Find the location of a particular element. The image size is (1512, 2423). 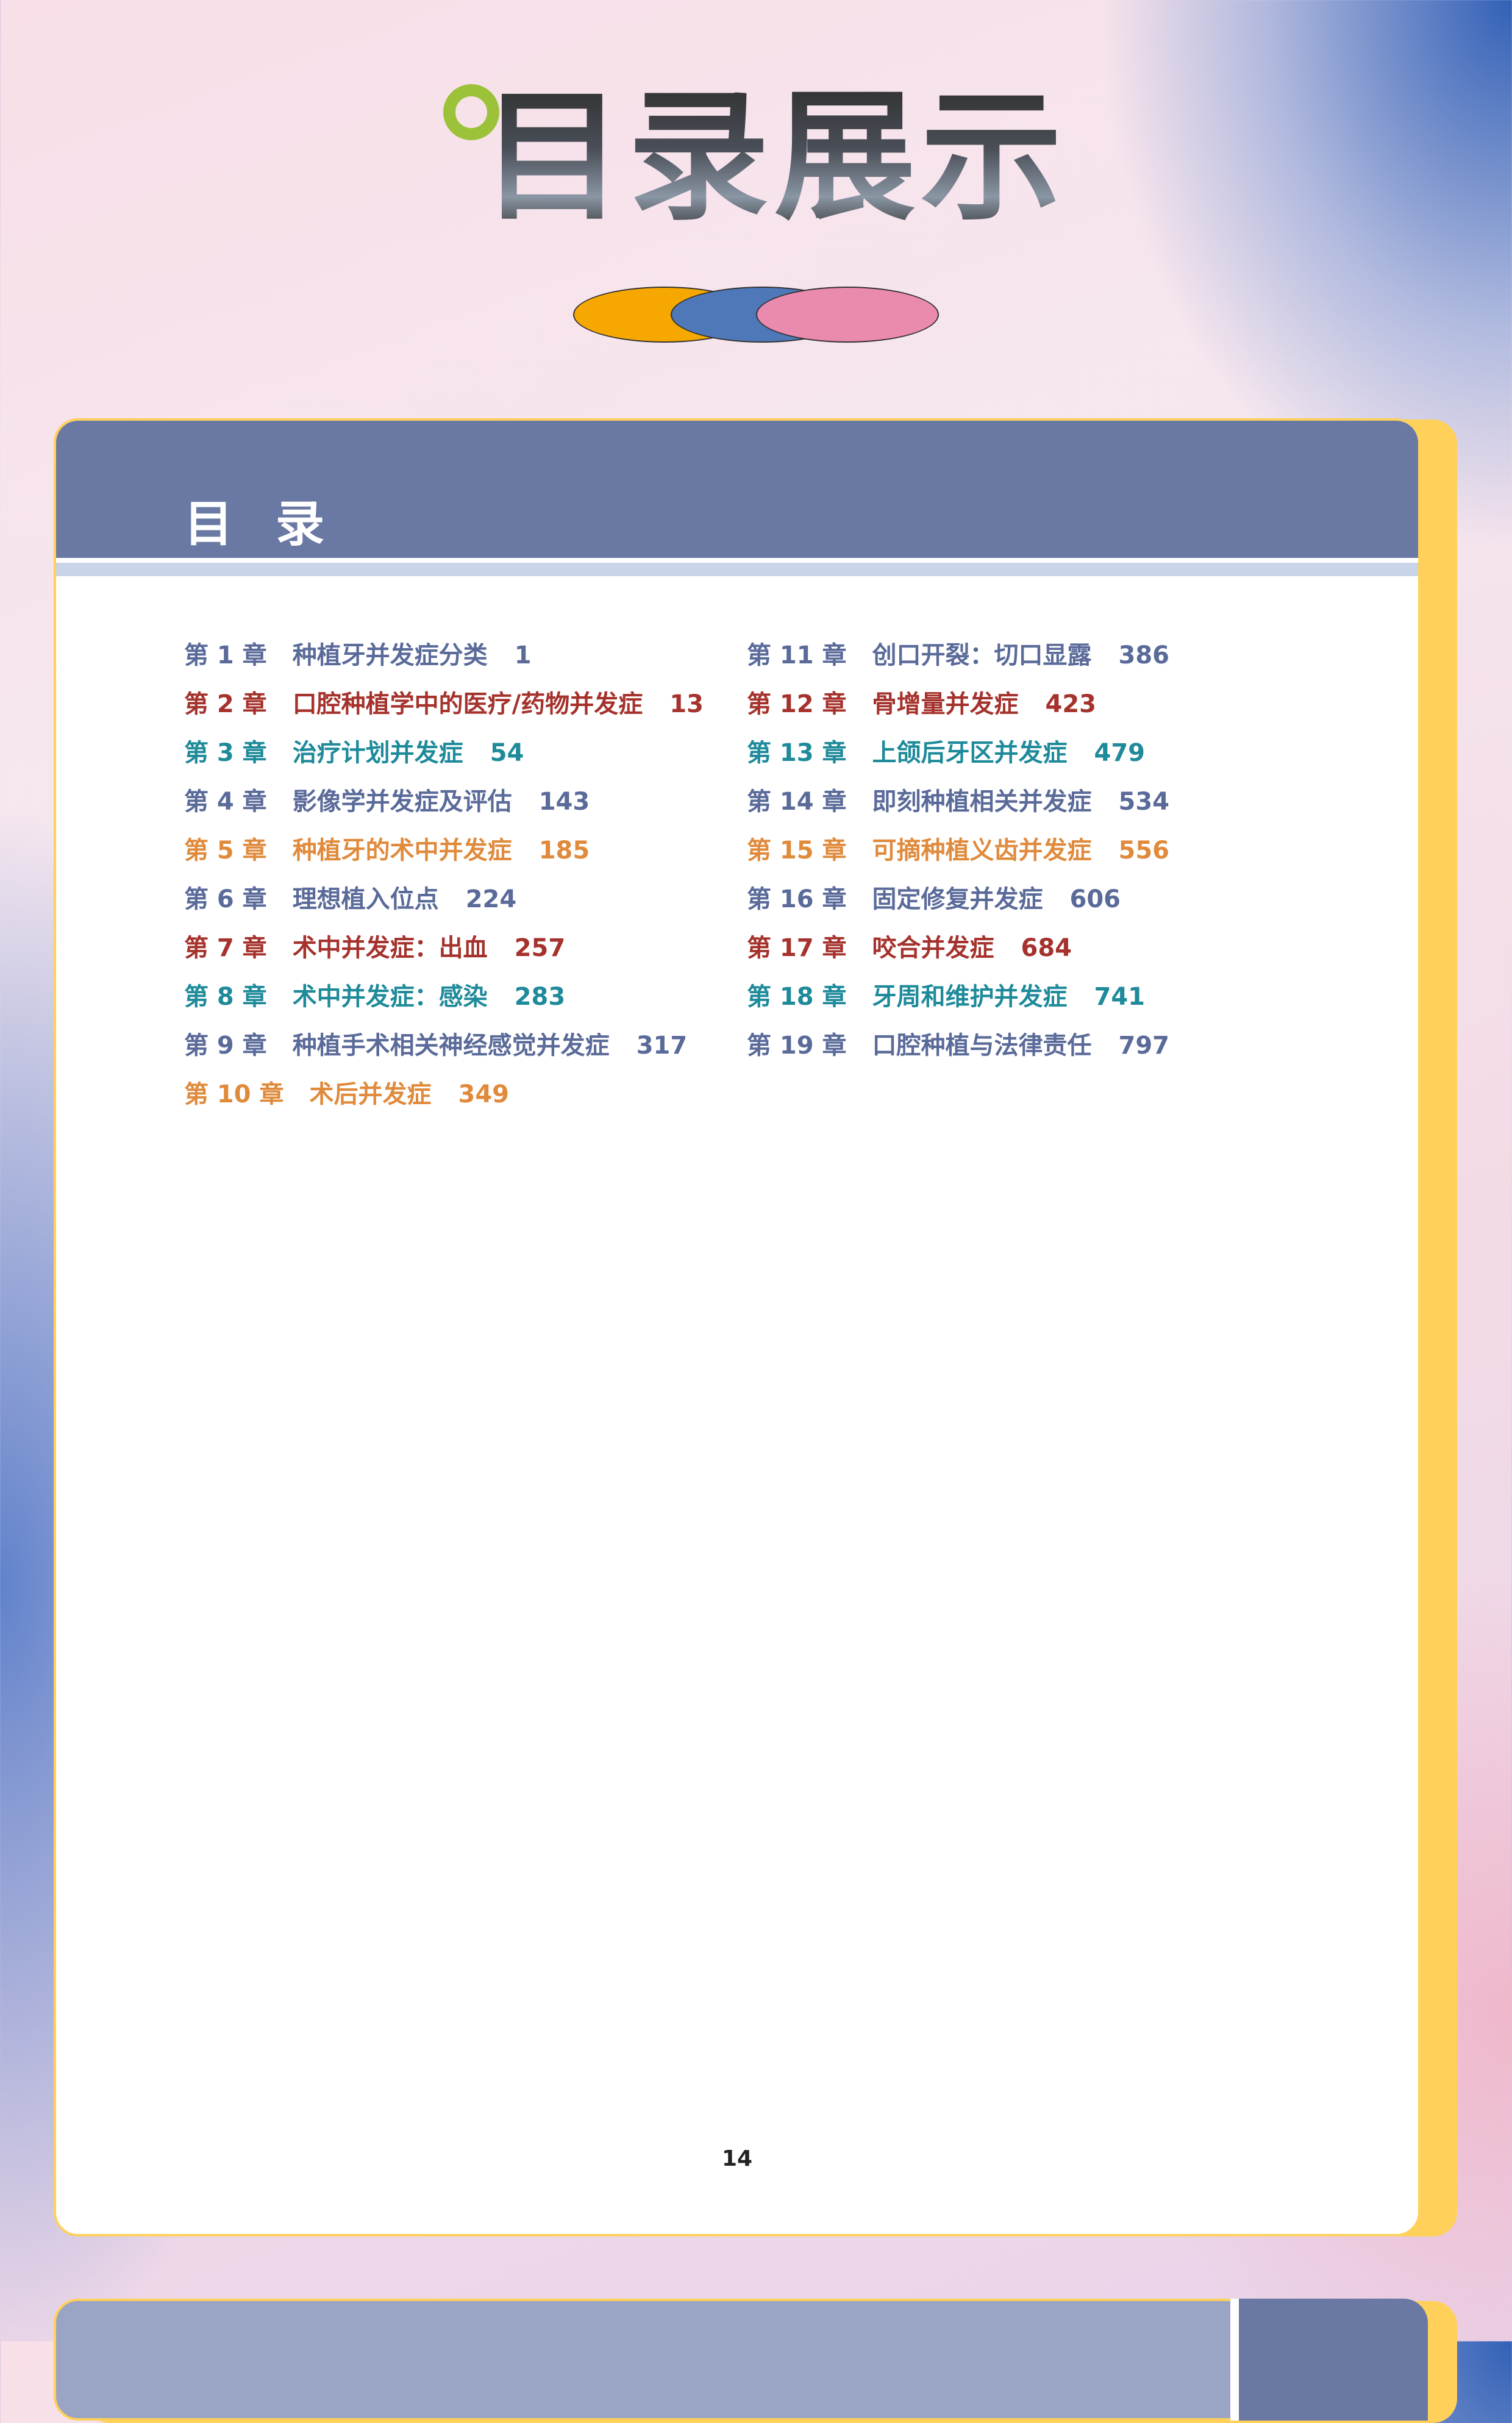

chapter-page: 1 is located at coordinates (523, 655).